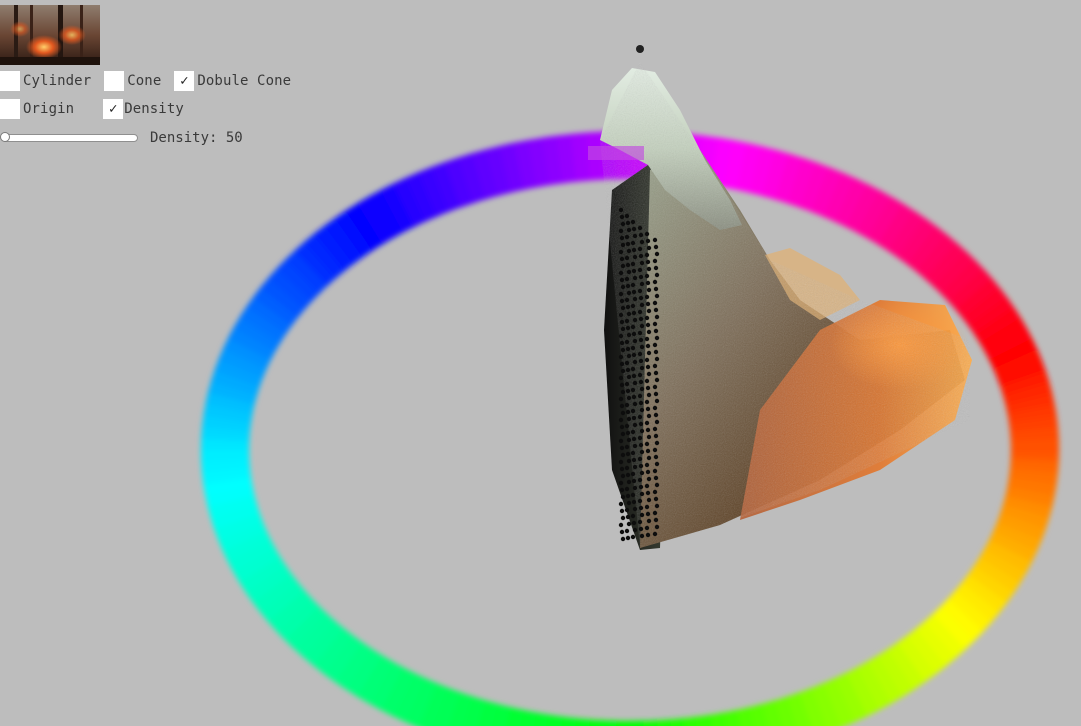 This screenshot has height=726, width=1081. Describe the element at coordinates (144, 81) in the screenshot. I see `cone-label: Cone` at that location.